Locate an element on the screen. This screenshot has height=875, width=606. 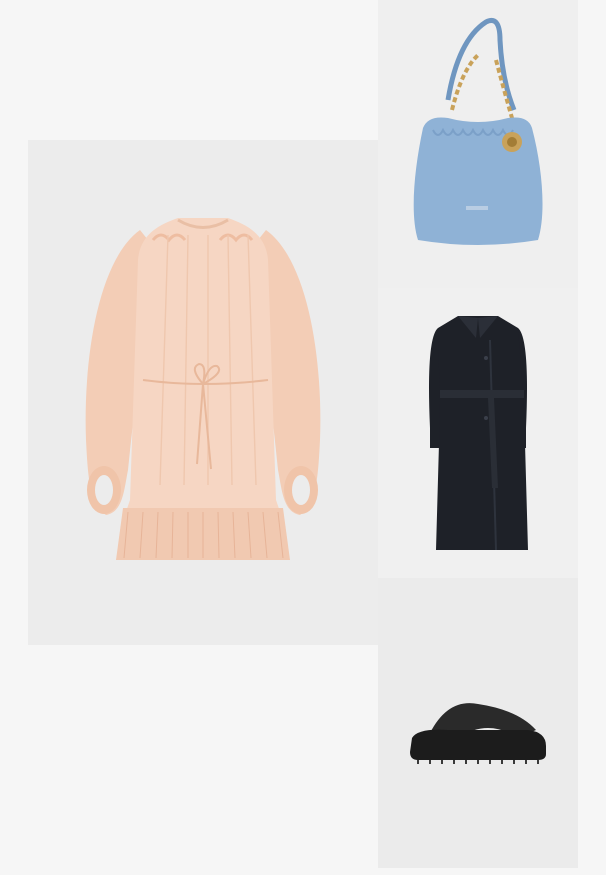
bag-card is located at coordinates (478, 144).